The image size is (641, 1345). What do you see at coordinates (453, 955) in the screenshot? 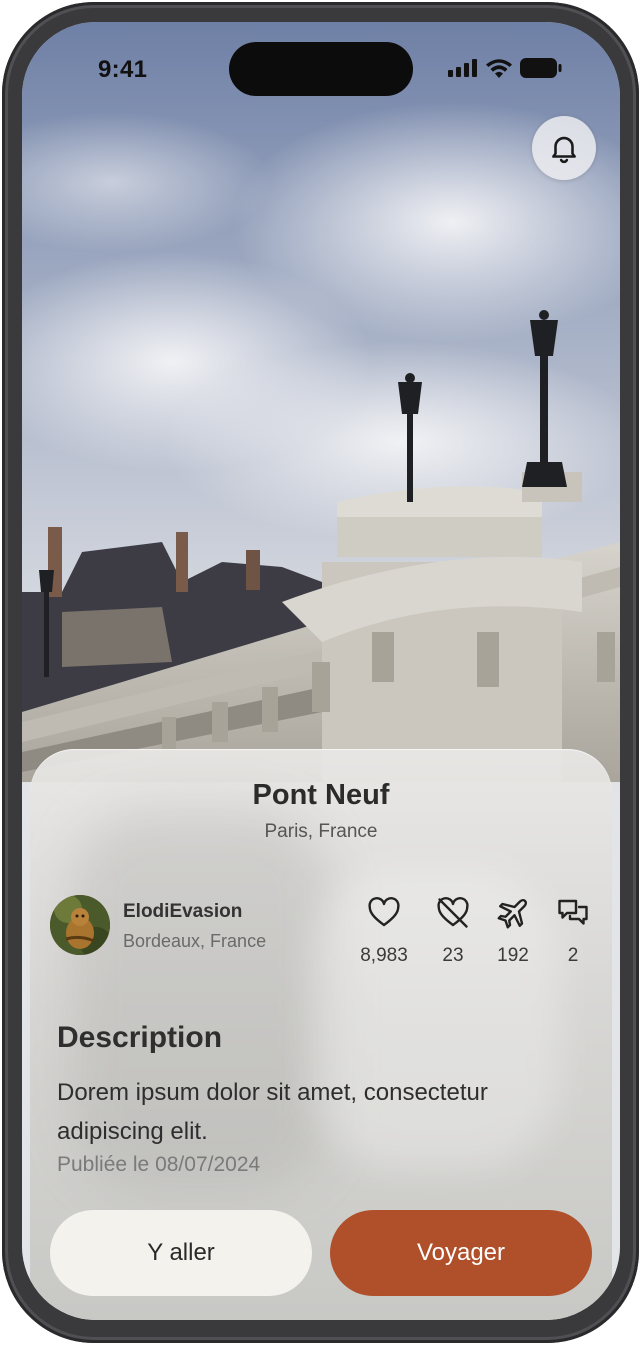
I see `dislike-count: 23` at bounding box center [453, 955].